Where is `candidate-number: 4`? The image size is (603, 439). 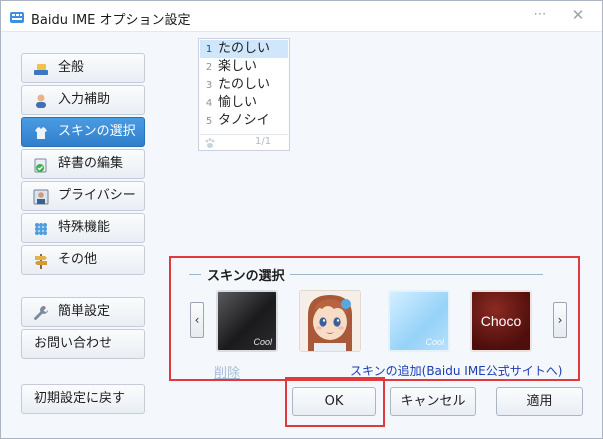 candidate-number: 4 is located at coordinates (209, 103).